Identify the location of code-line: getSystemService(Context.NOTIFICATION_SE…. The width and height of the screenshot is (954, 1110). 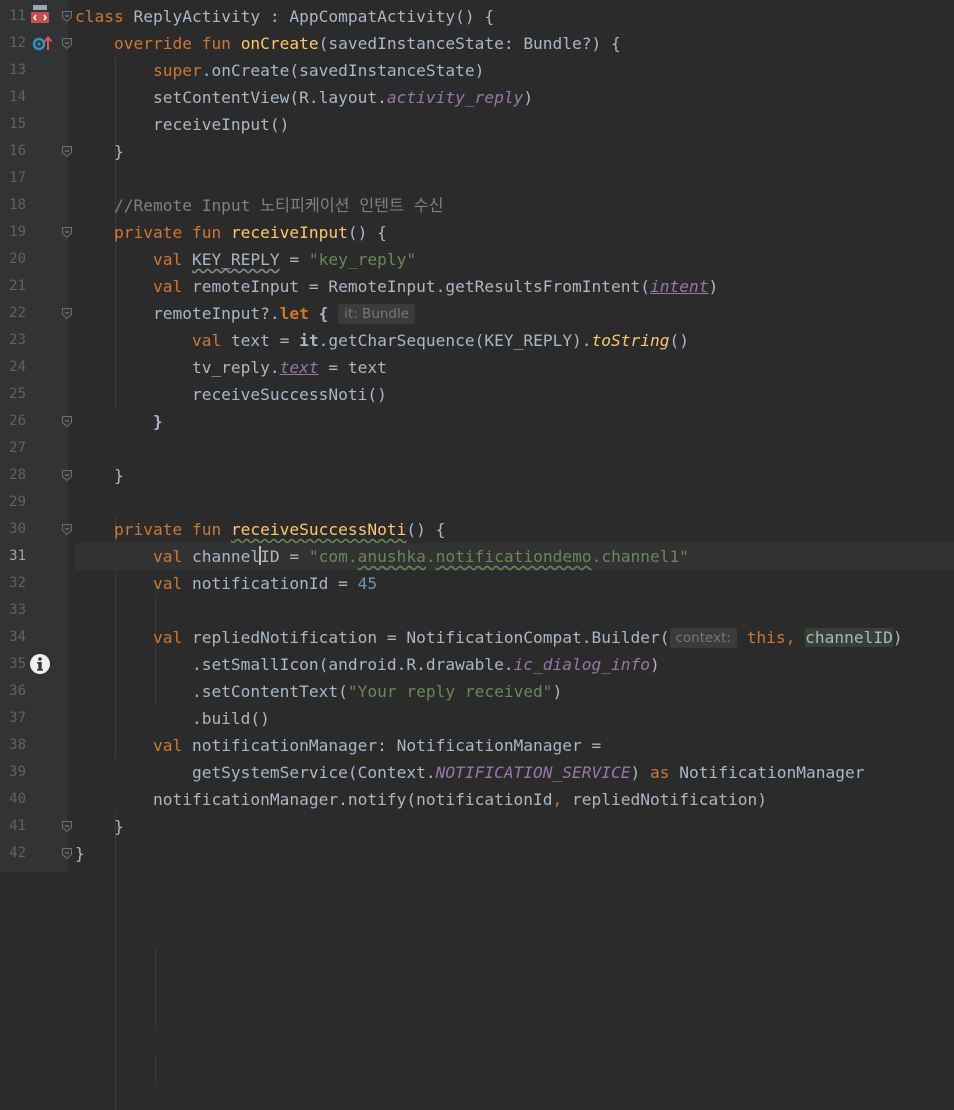
(514, 772).